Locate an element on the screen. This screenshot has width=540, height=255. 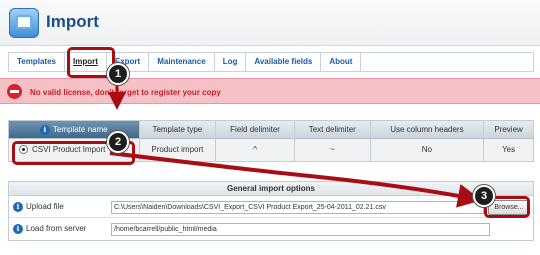
callout-badge-2: 2 is located at coordinates (118, 142).